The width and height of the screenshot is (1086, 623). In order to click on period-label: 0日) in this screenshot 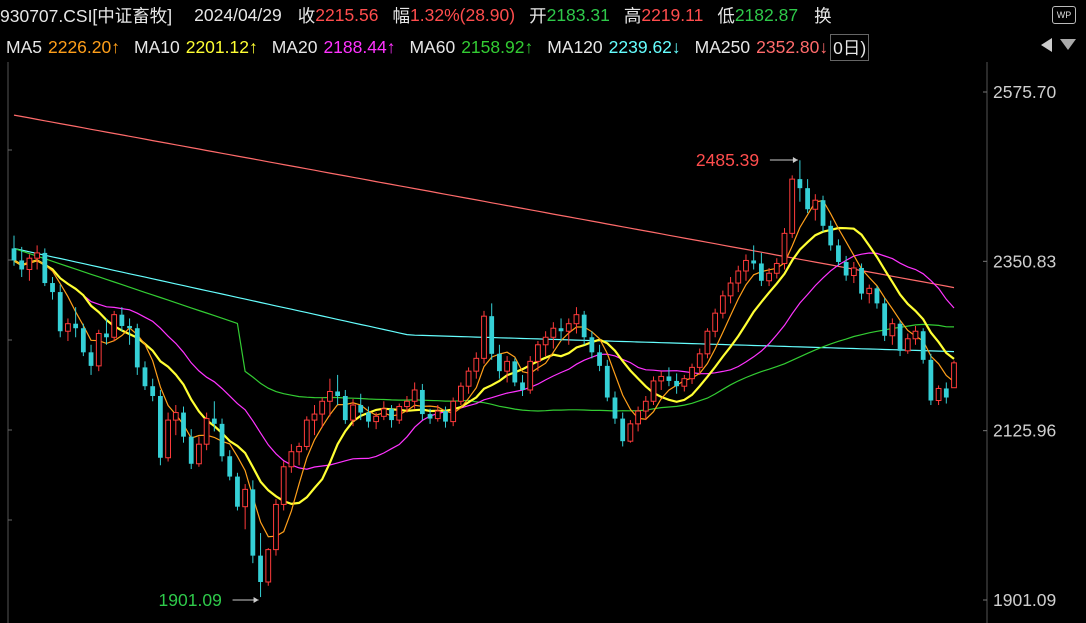, I will do `click(850, 47)`.